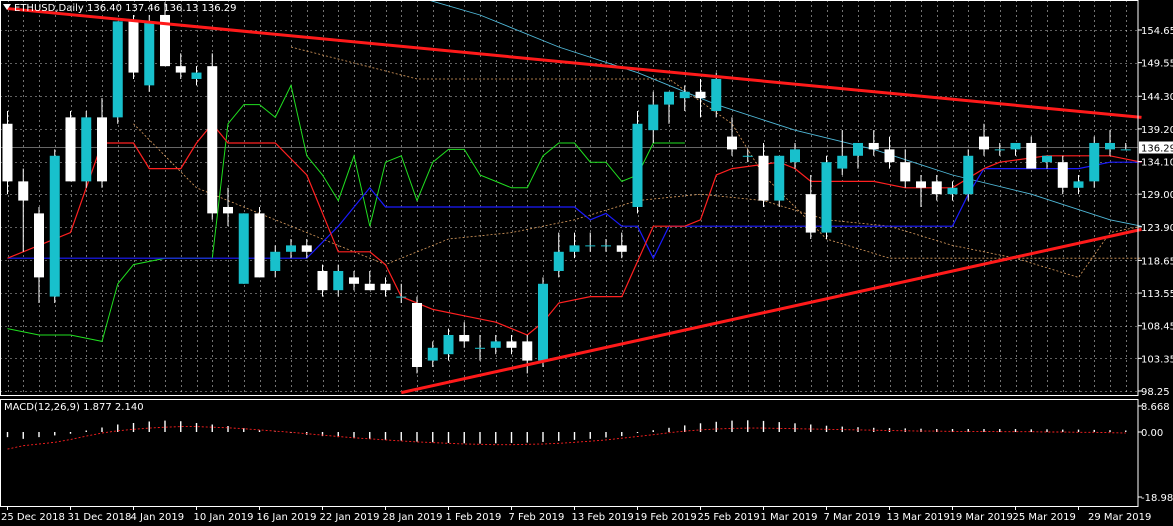  What do you see at coordinates (224, 517) in the screenshot?
I see `date-tick-label: 10 Jan 2019` at bounding box center [224, 517].